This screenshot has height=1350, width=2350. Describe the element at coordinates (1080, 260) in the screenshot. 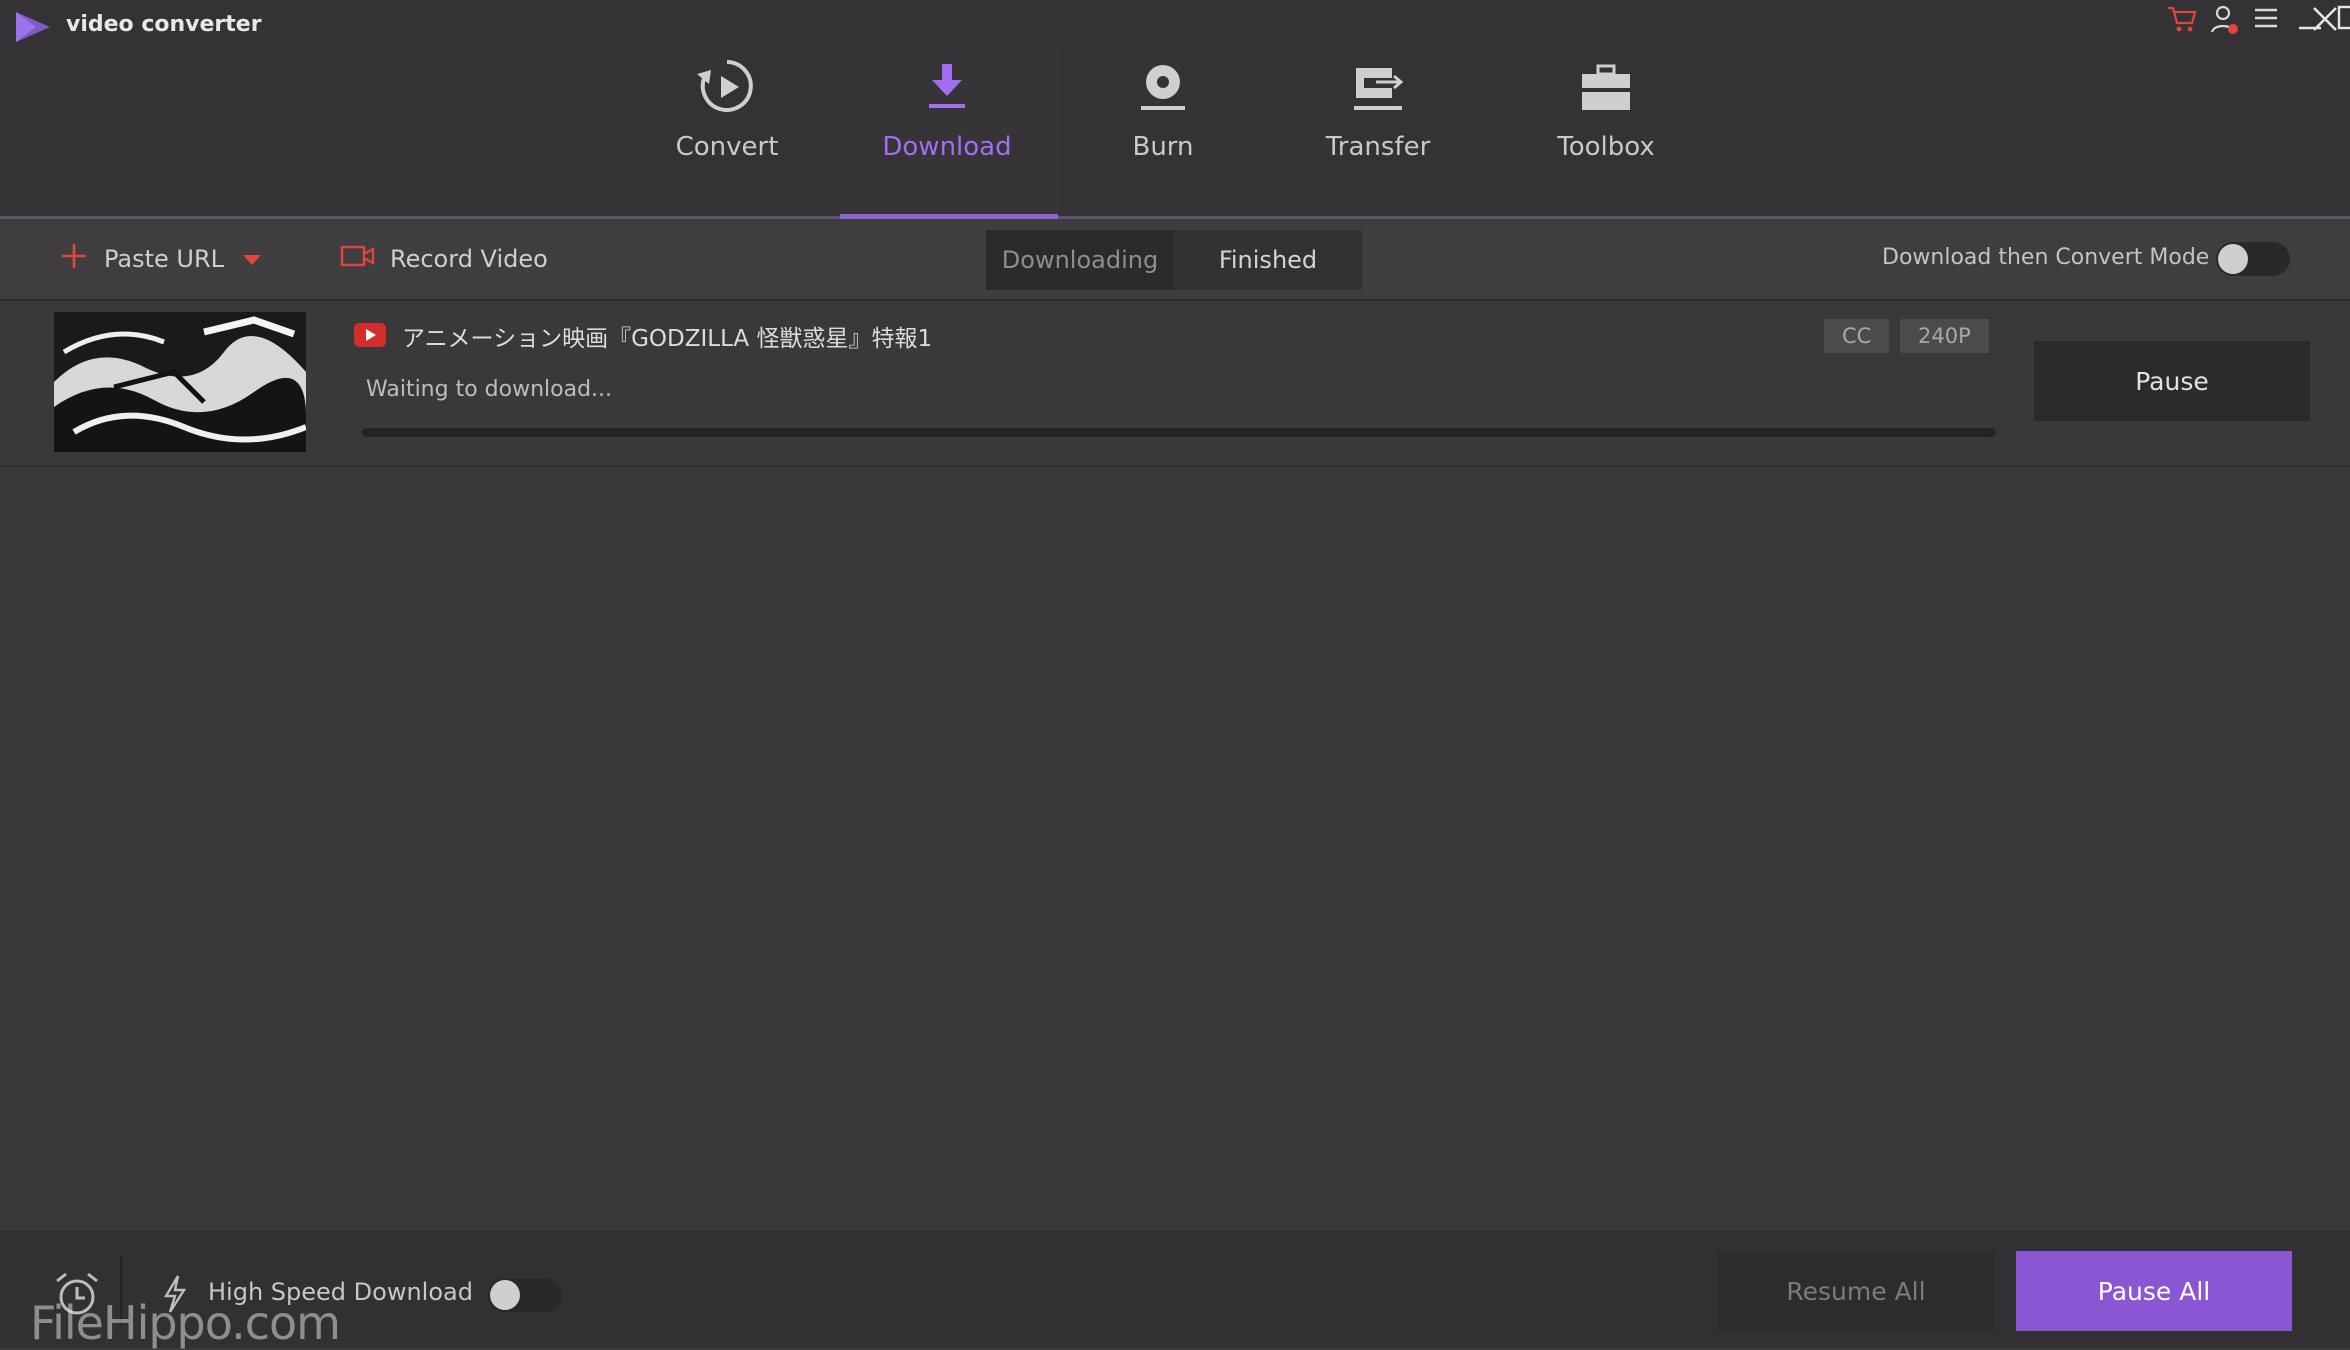

I see `tab-downloading: Downloading` at that location.